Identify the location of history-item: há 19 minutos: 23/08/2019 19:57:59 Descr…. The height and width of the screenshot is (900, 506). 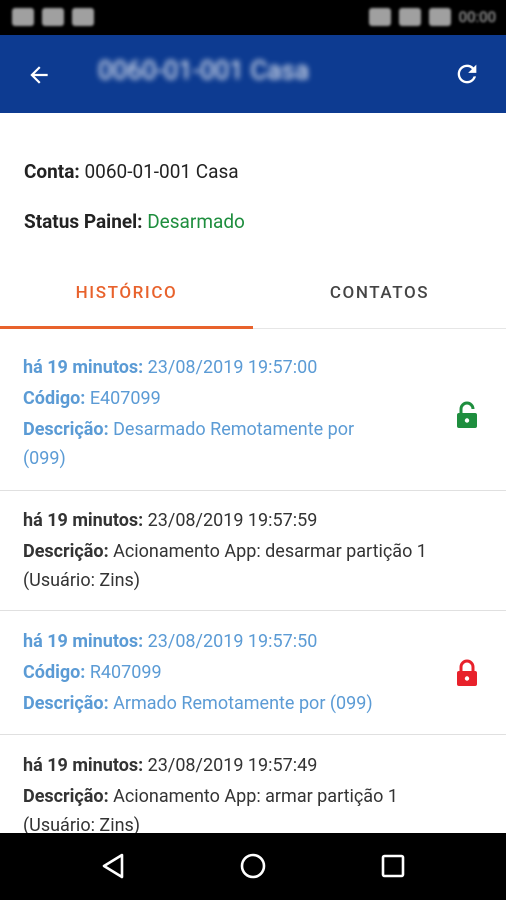
(253, 550).